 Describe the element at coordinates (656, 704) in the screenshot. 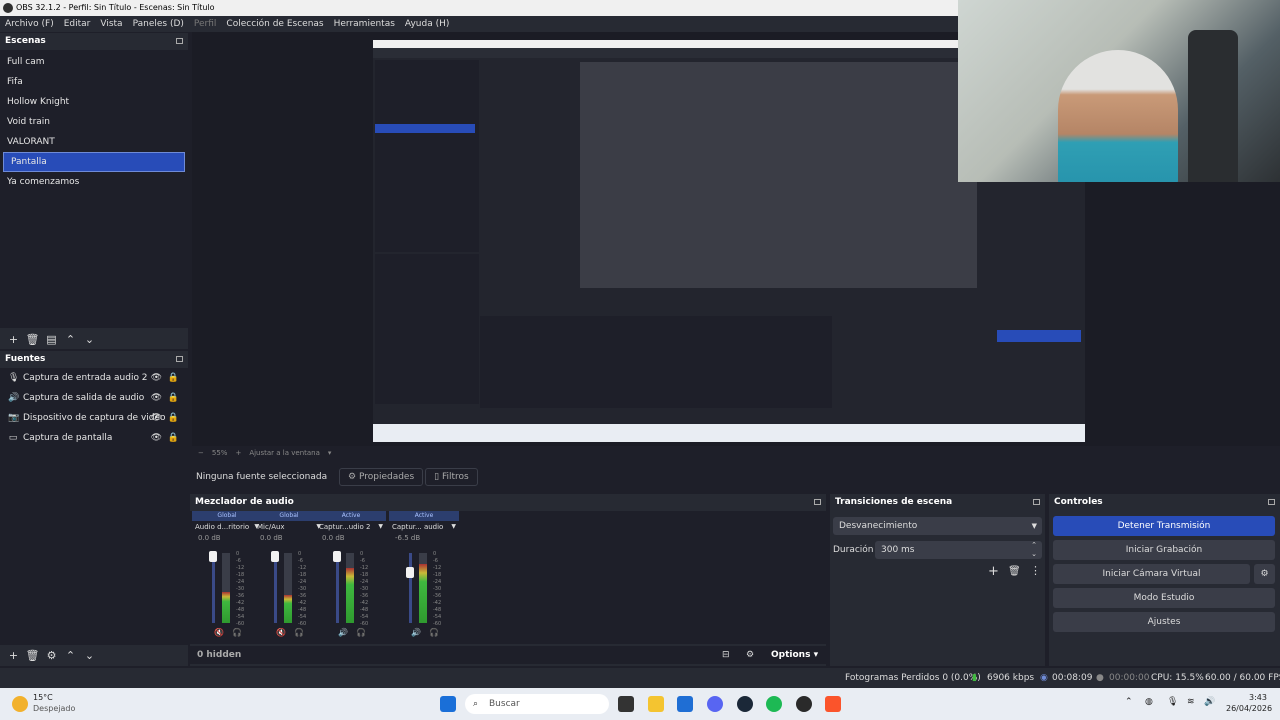

I see `file-explorer-icon` at that location.